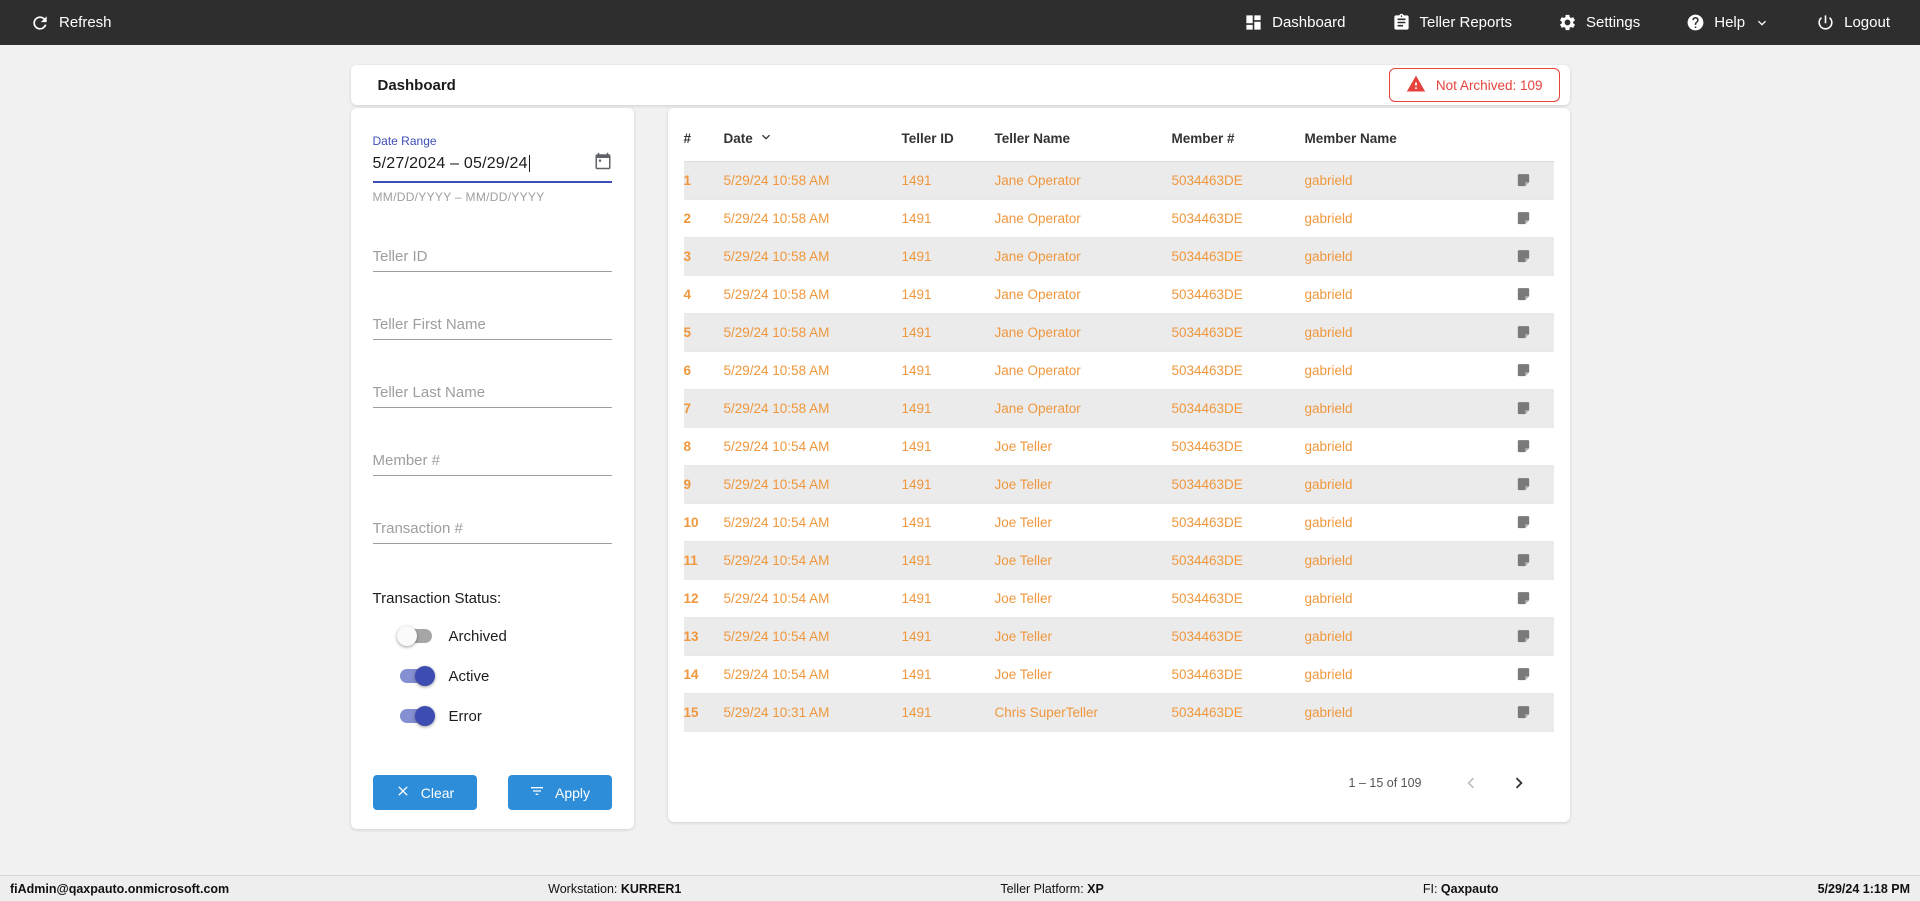 The width and height of the screenshot is (1920, 901). I want to click on transaction-number-input, so click(492, 530).